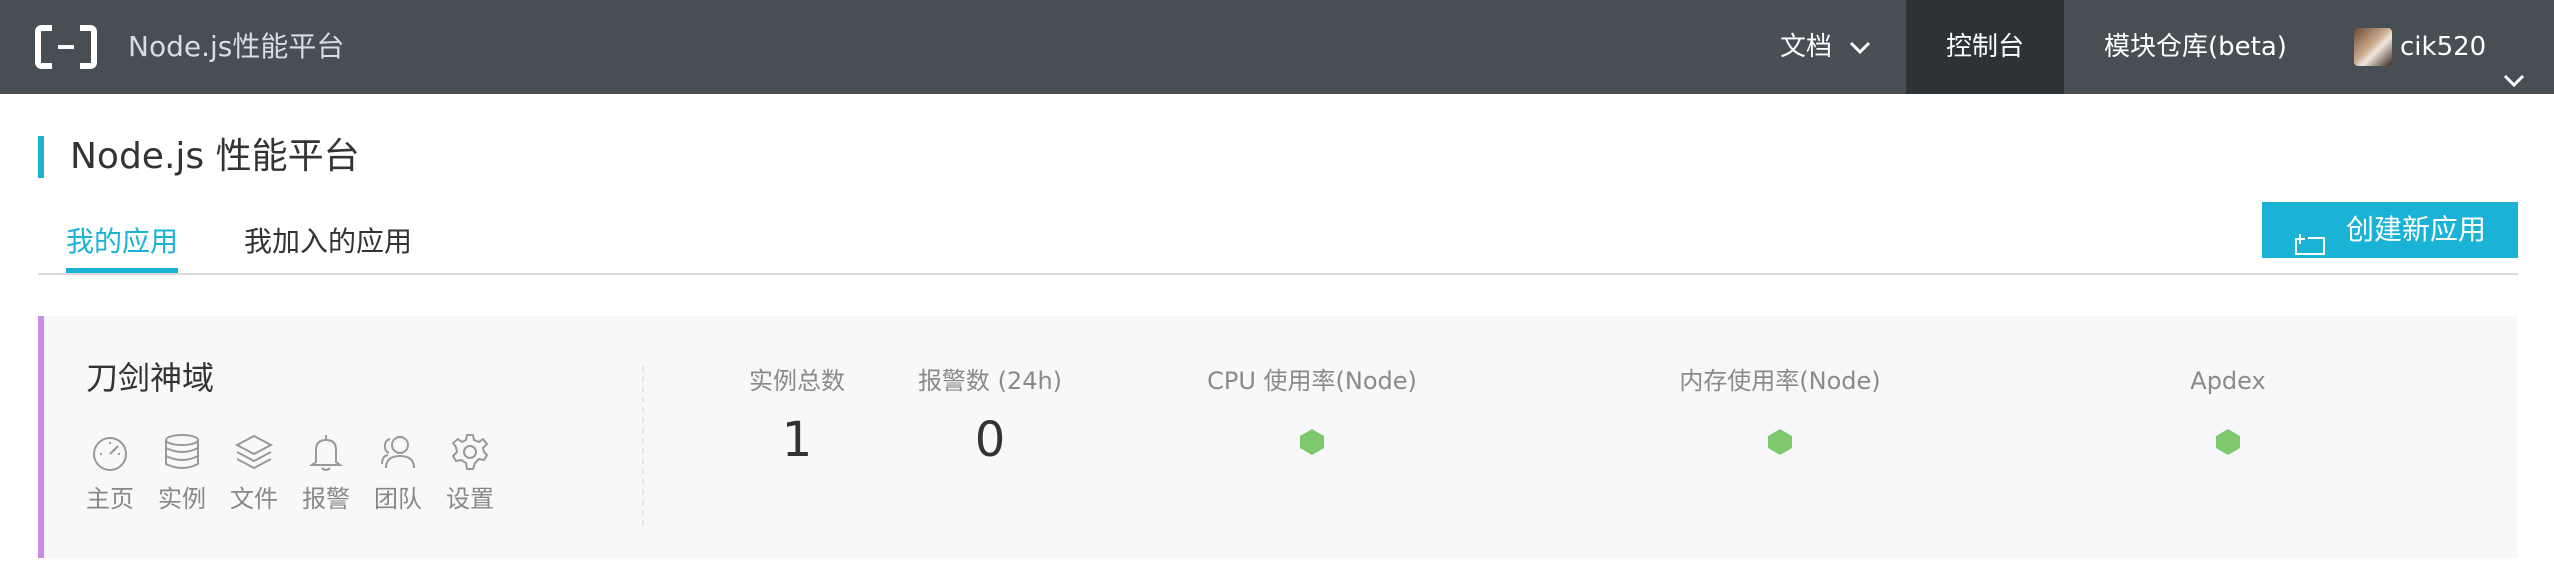 Image resolution: width=2554 pixels, height=580 pixels. Describe the element at coordinates (326, 452) in the screenshot. I see `bell-icon` at that location.